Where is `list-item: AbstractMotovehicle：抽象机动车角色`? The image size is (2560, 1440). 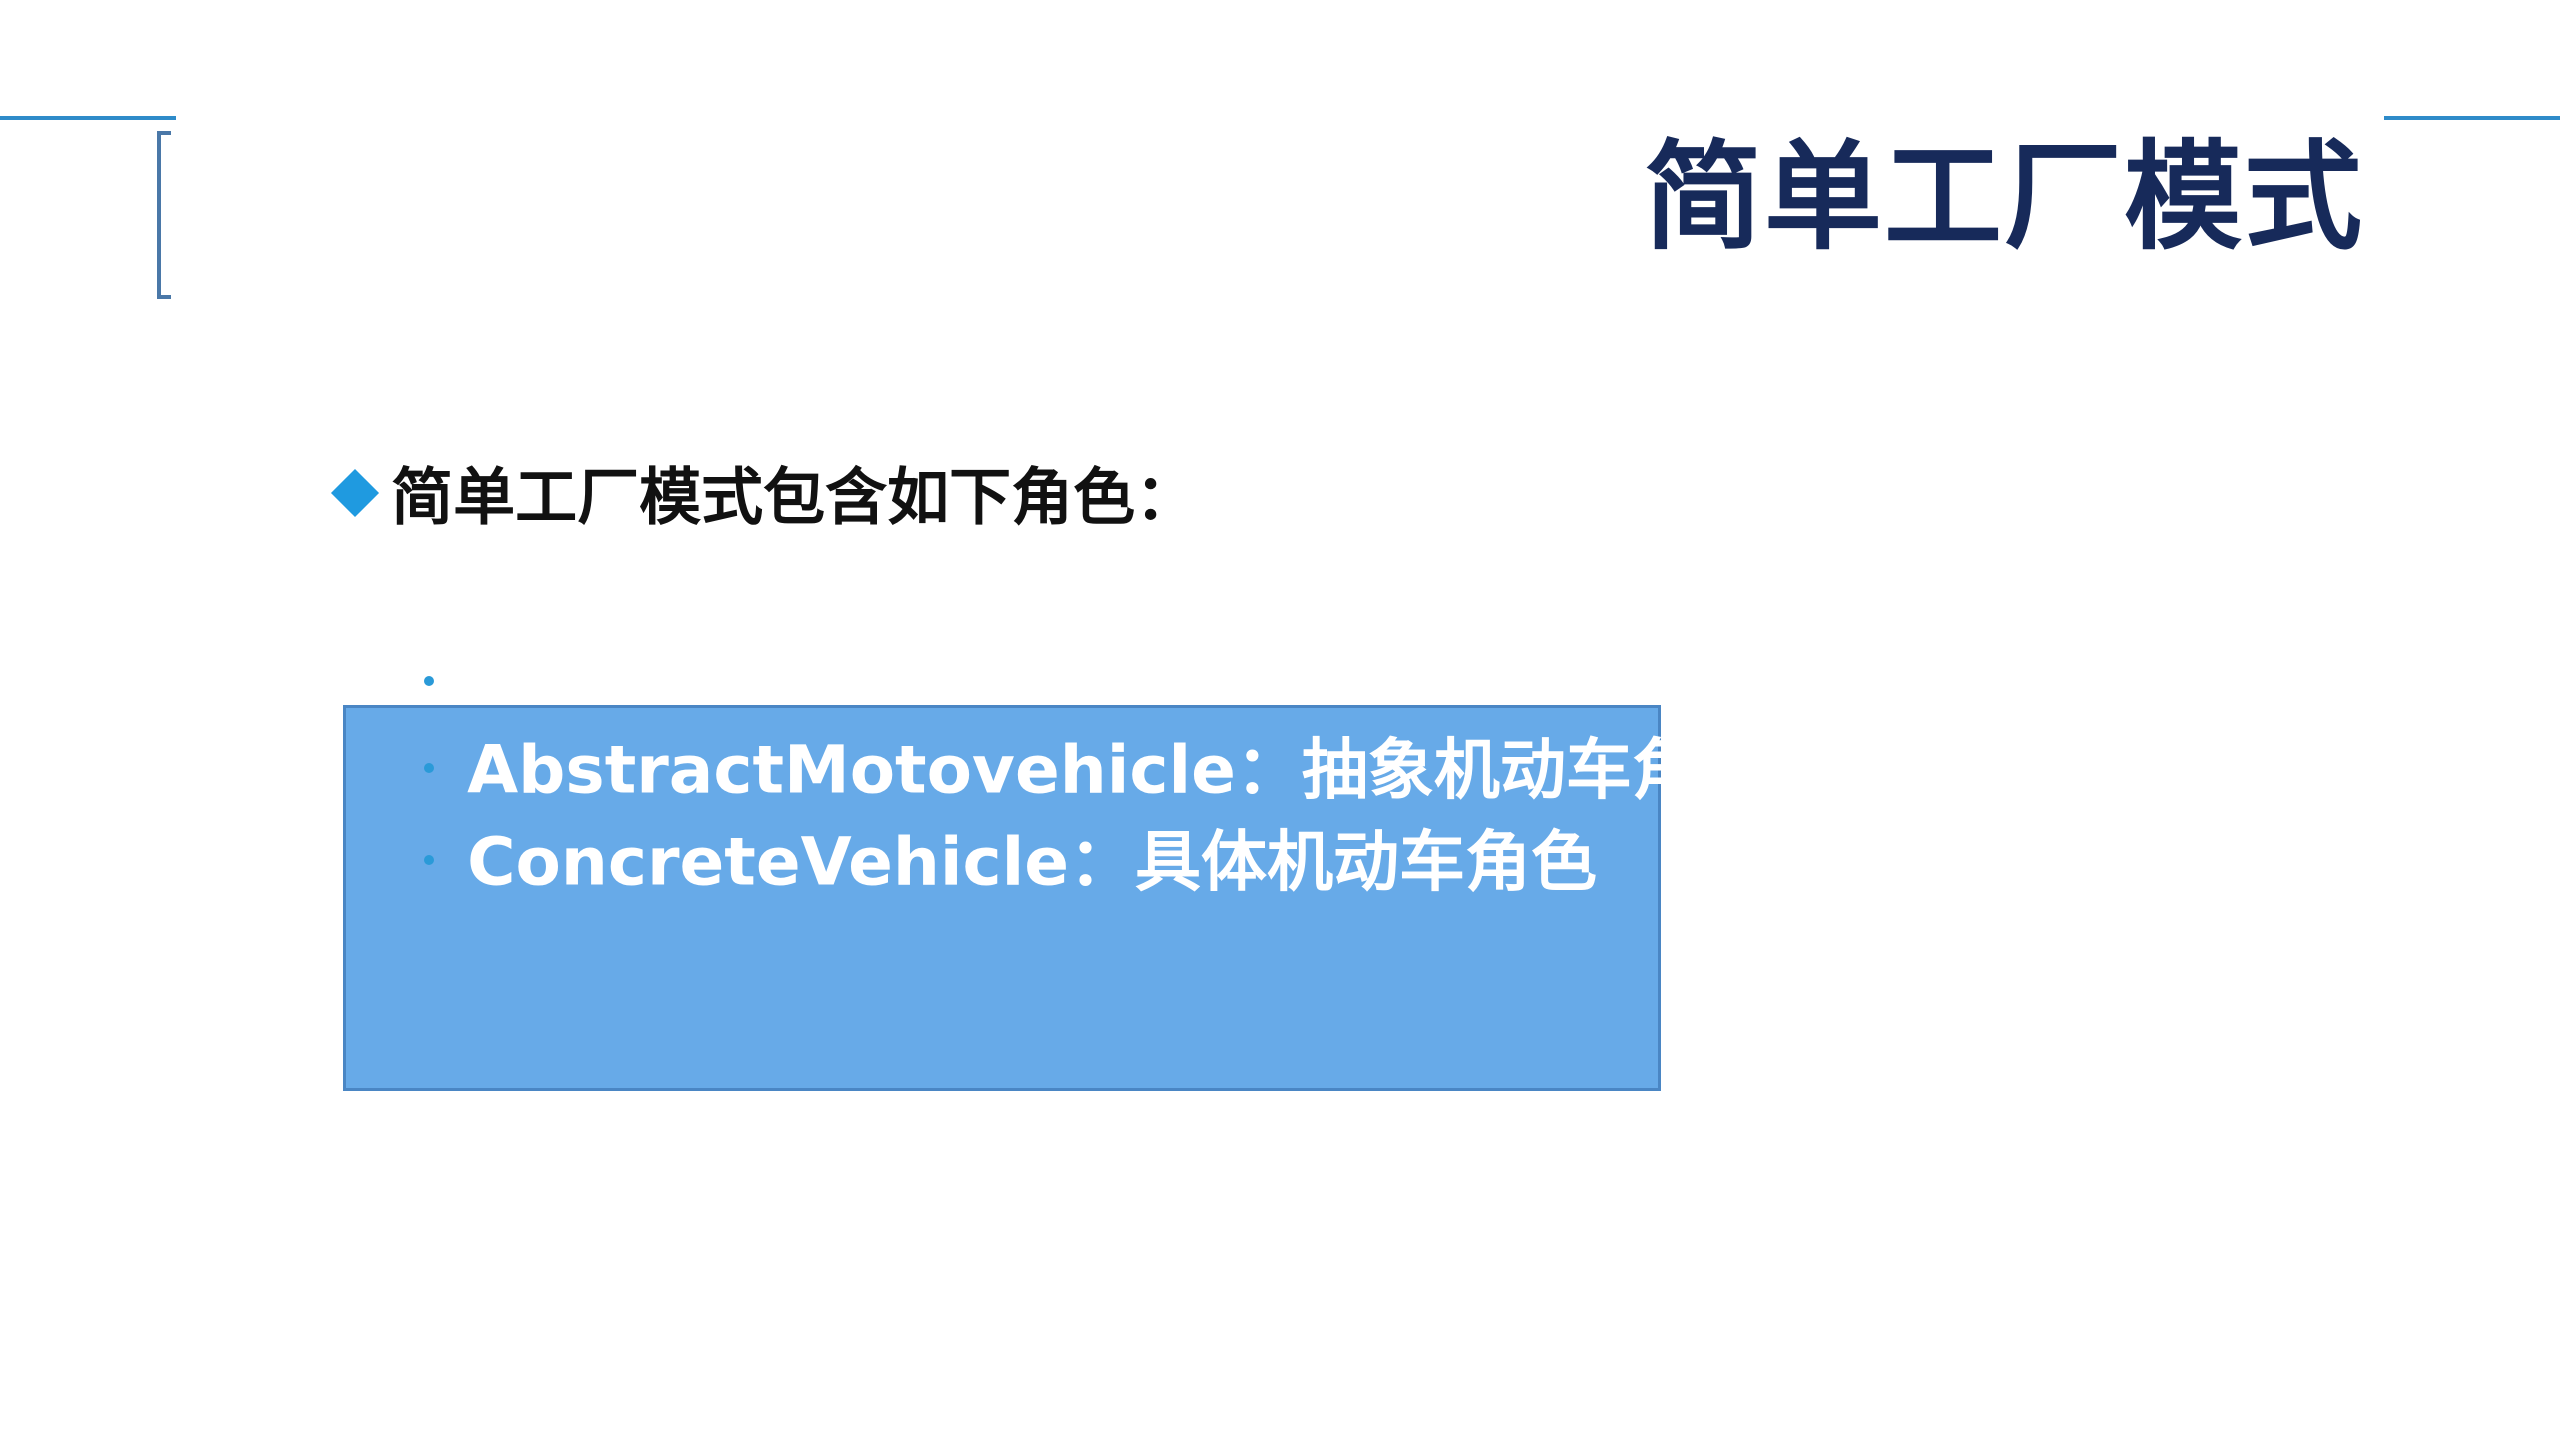 list-item: AbstractMotovehicle：抽象机动车角色 is located at coordinates (1092, 770).